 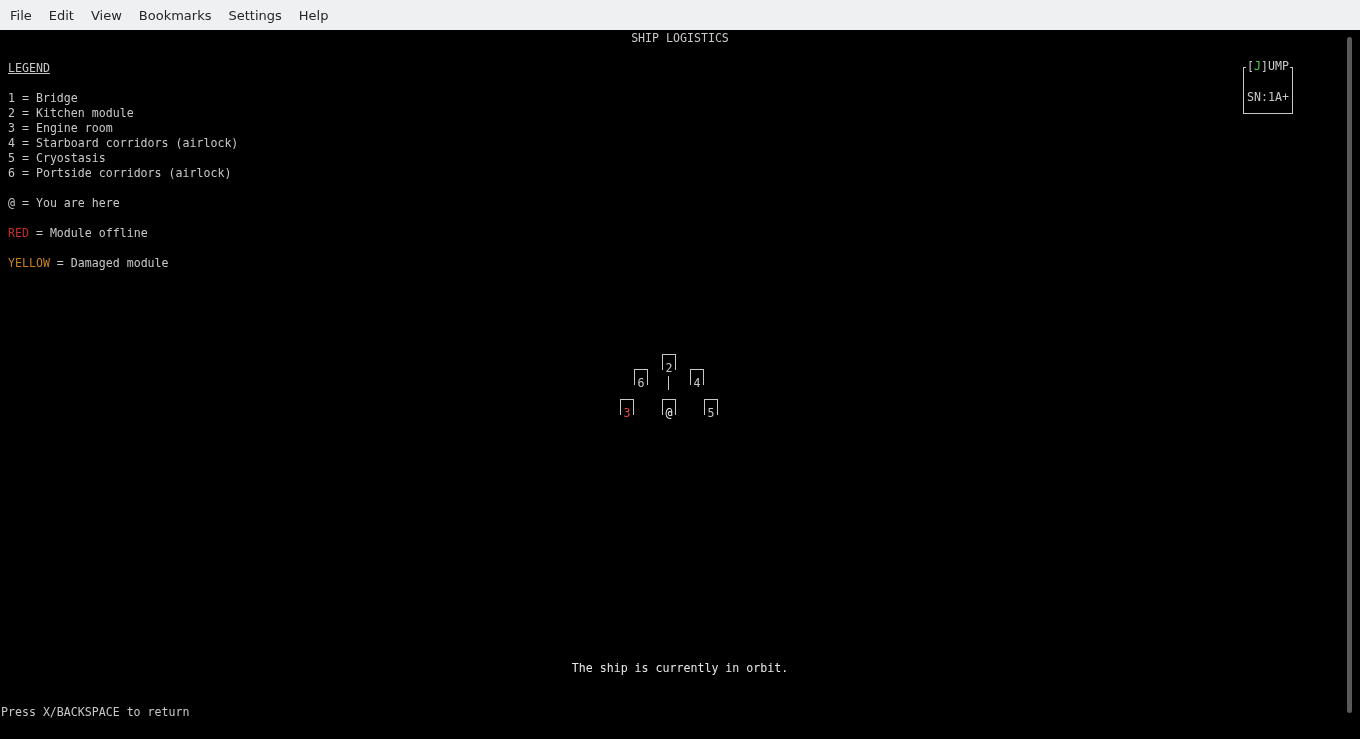 What do you see at coordinates (680, 38) in the screenshot?
I see `screen-title: SHIP LOGISTICS` at bounding box center [680, 38].